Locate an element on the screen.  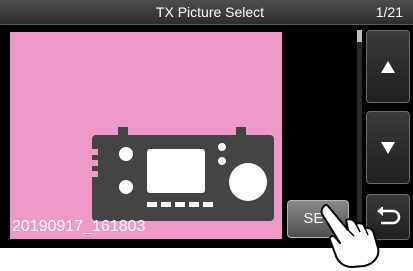
page-indicator: 1/21 is located at coordinates (389, 12).